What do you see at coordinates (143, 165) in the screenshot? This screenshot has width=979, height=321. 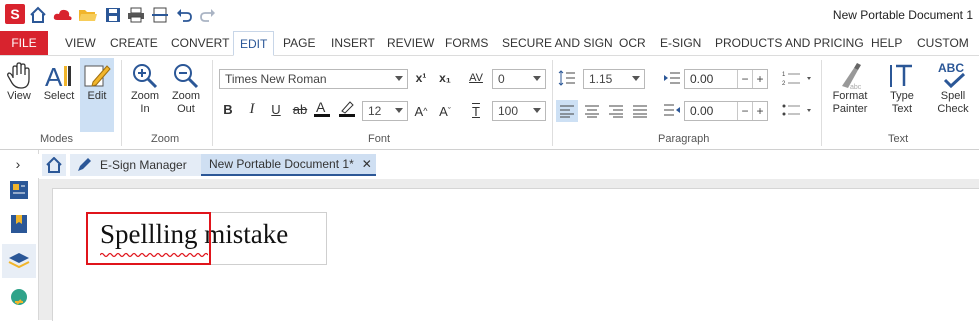 I see `tab-esign-manager-label: E-Sign Manager` at bounding box center [143, 165].